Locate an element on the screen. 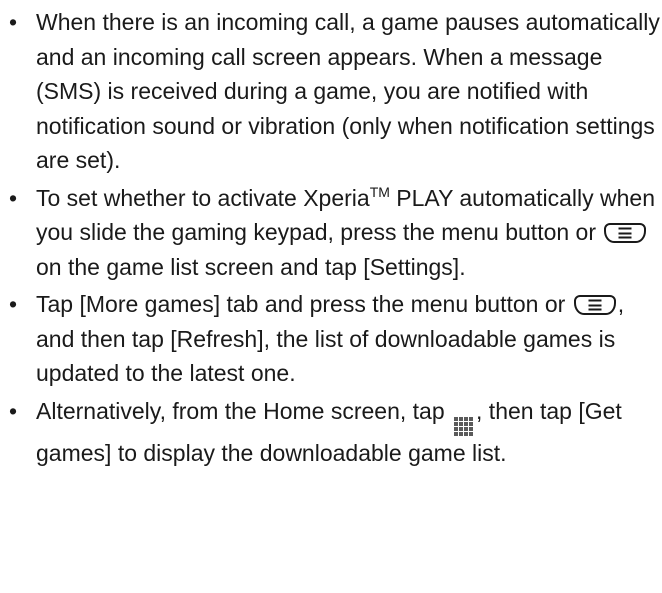 This screenshot has height=593, width=662. apps-grid-icon is located at coordinates (464, 426).